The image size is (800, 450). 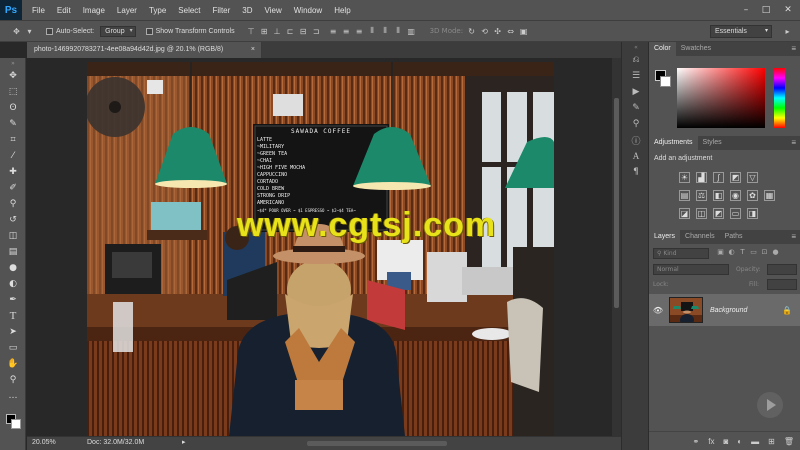 What do you see at coordinates (247, 10) in the screenshot?
I see `menu-3d: 3D` at bounding box center [247, 10].